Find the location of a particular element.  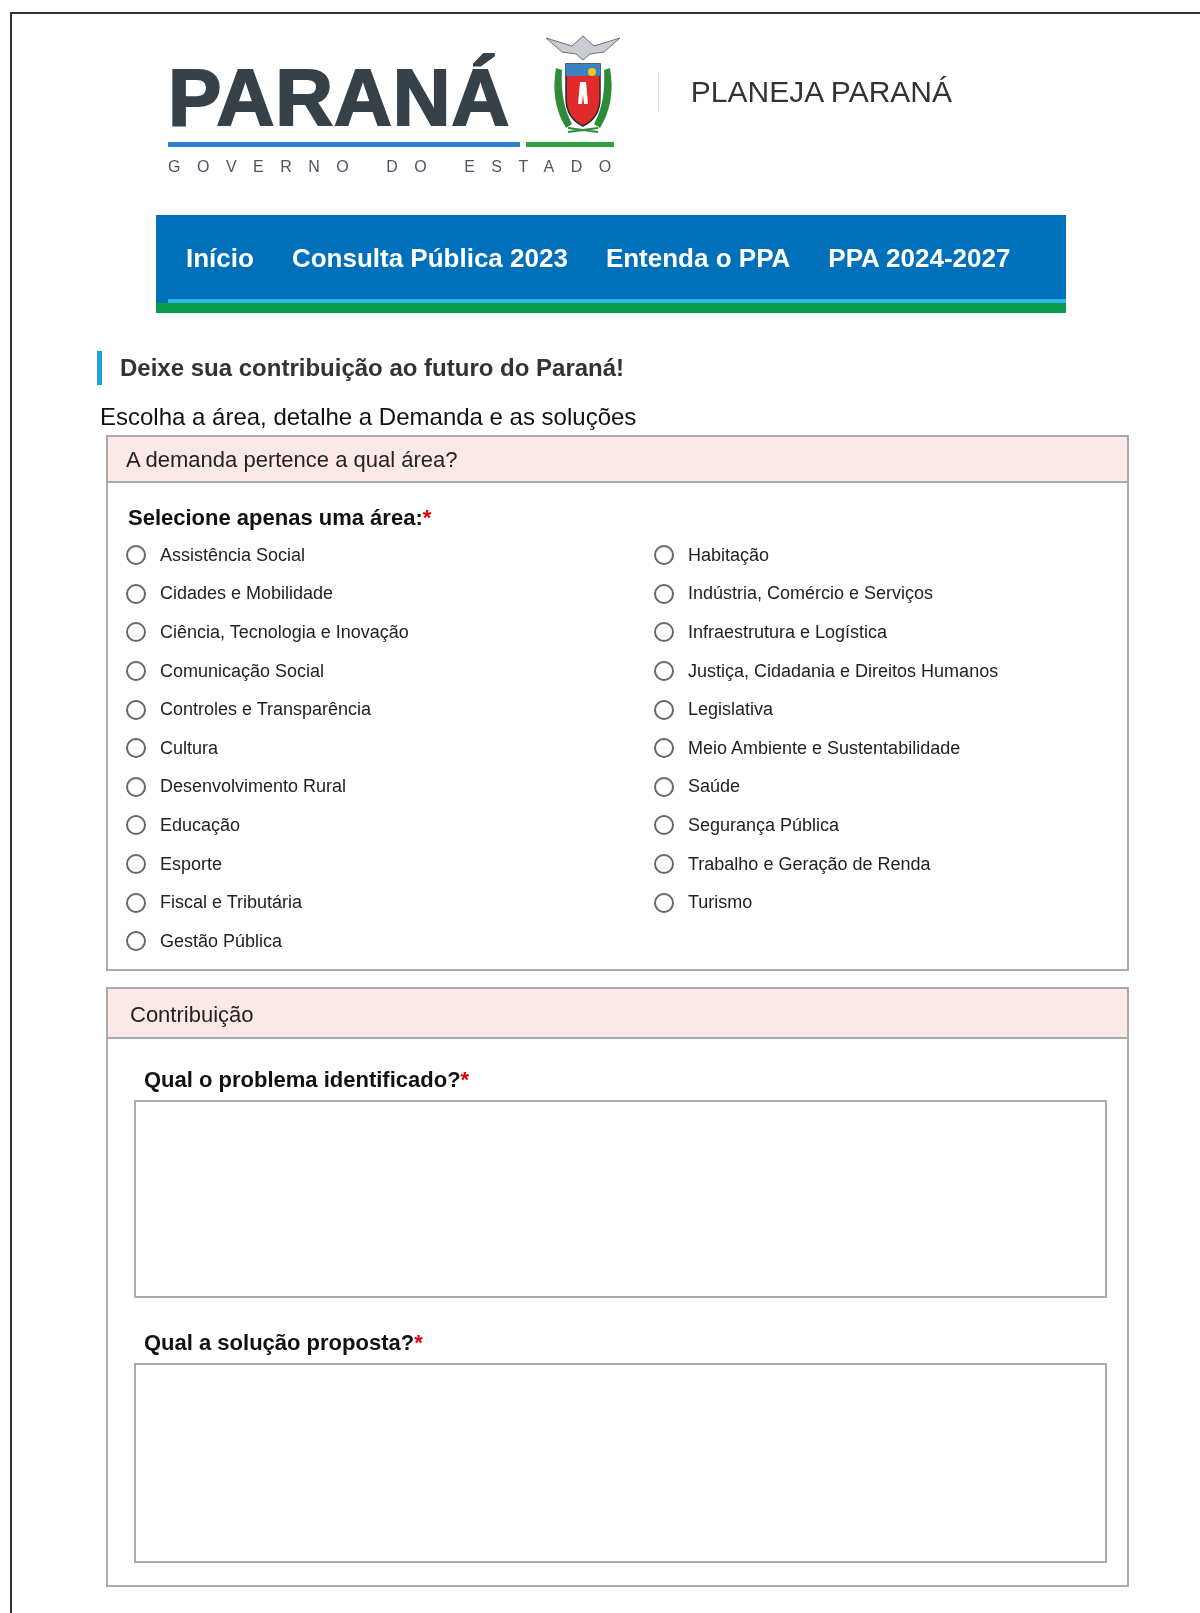

field-label: Qual a solução proposta?* is located at coordinates (284, 1342).